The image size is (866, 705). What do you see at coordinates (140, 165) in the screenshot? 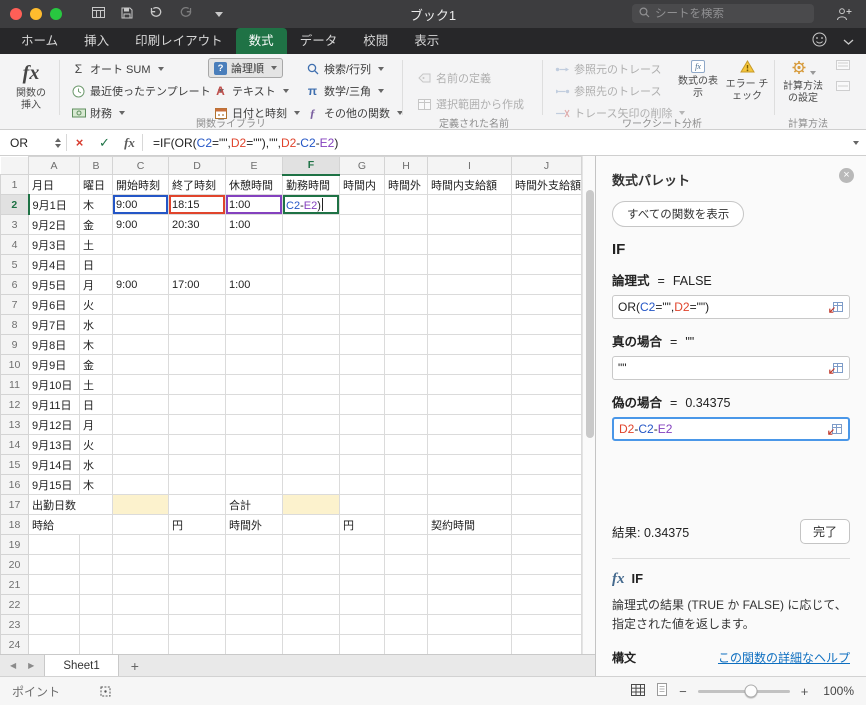
I see `column-header-C: C` at bounding box center [140, 165].